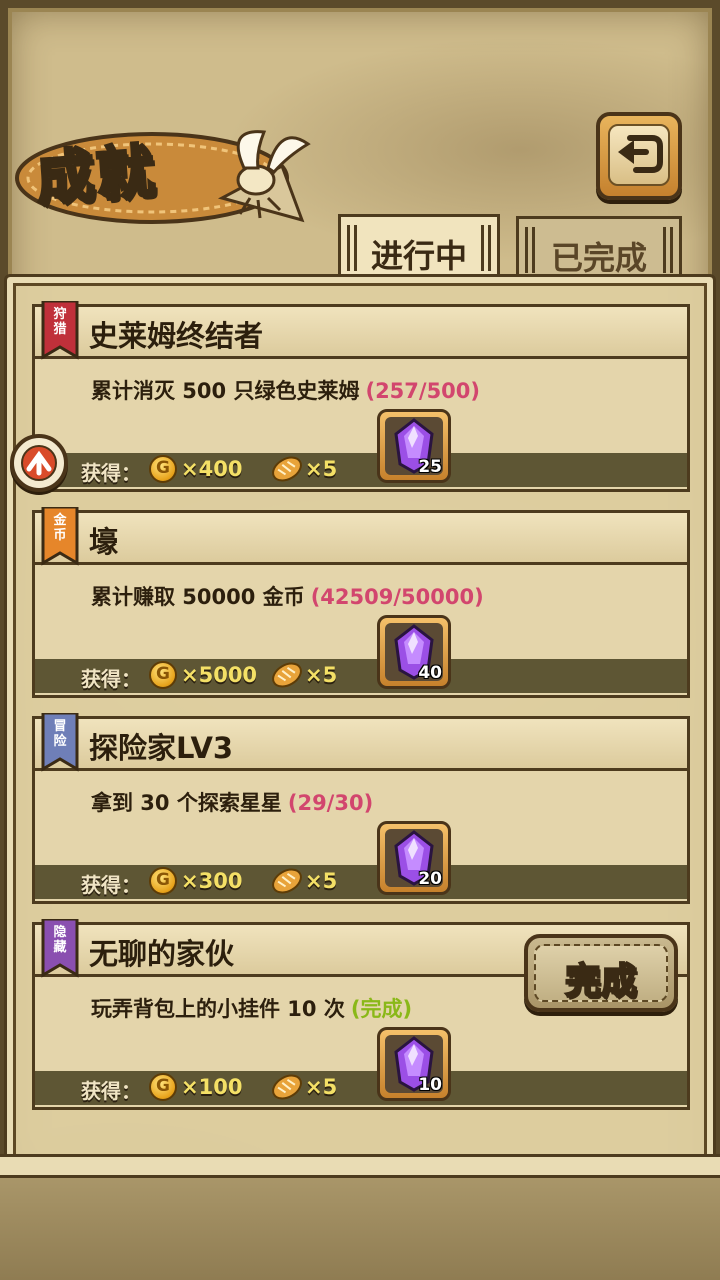 The height and width of the screenshot is (1280, 720). I want to click on achievement-description: 累计消灭 500 只绿色史莱姆 (257/500), so click(285, 390).